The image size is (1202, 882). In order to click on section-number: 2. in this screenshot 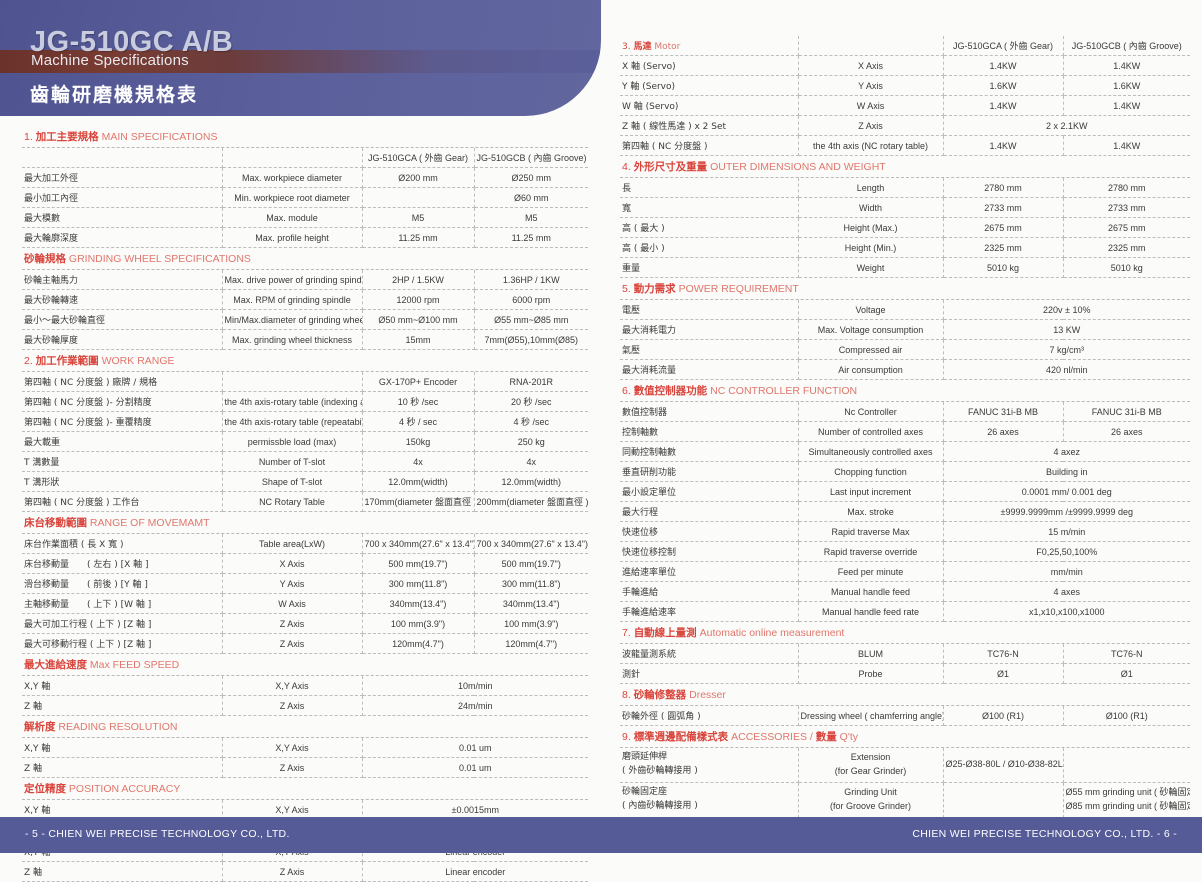, I will do `click(28, 361)`.